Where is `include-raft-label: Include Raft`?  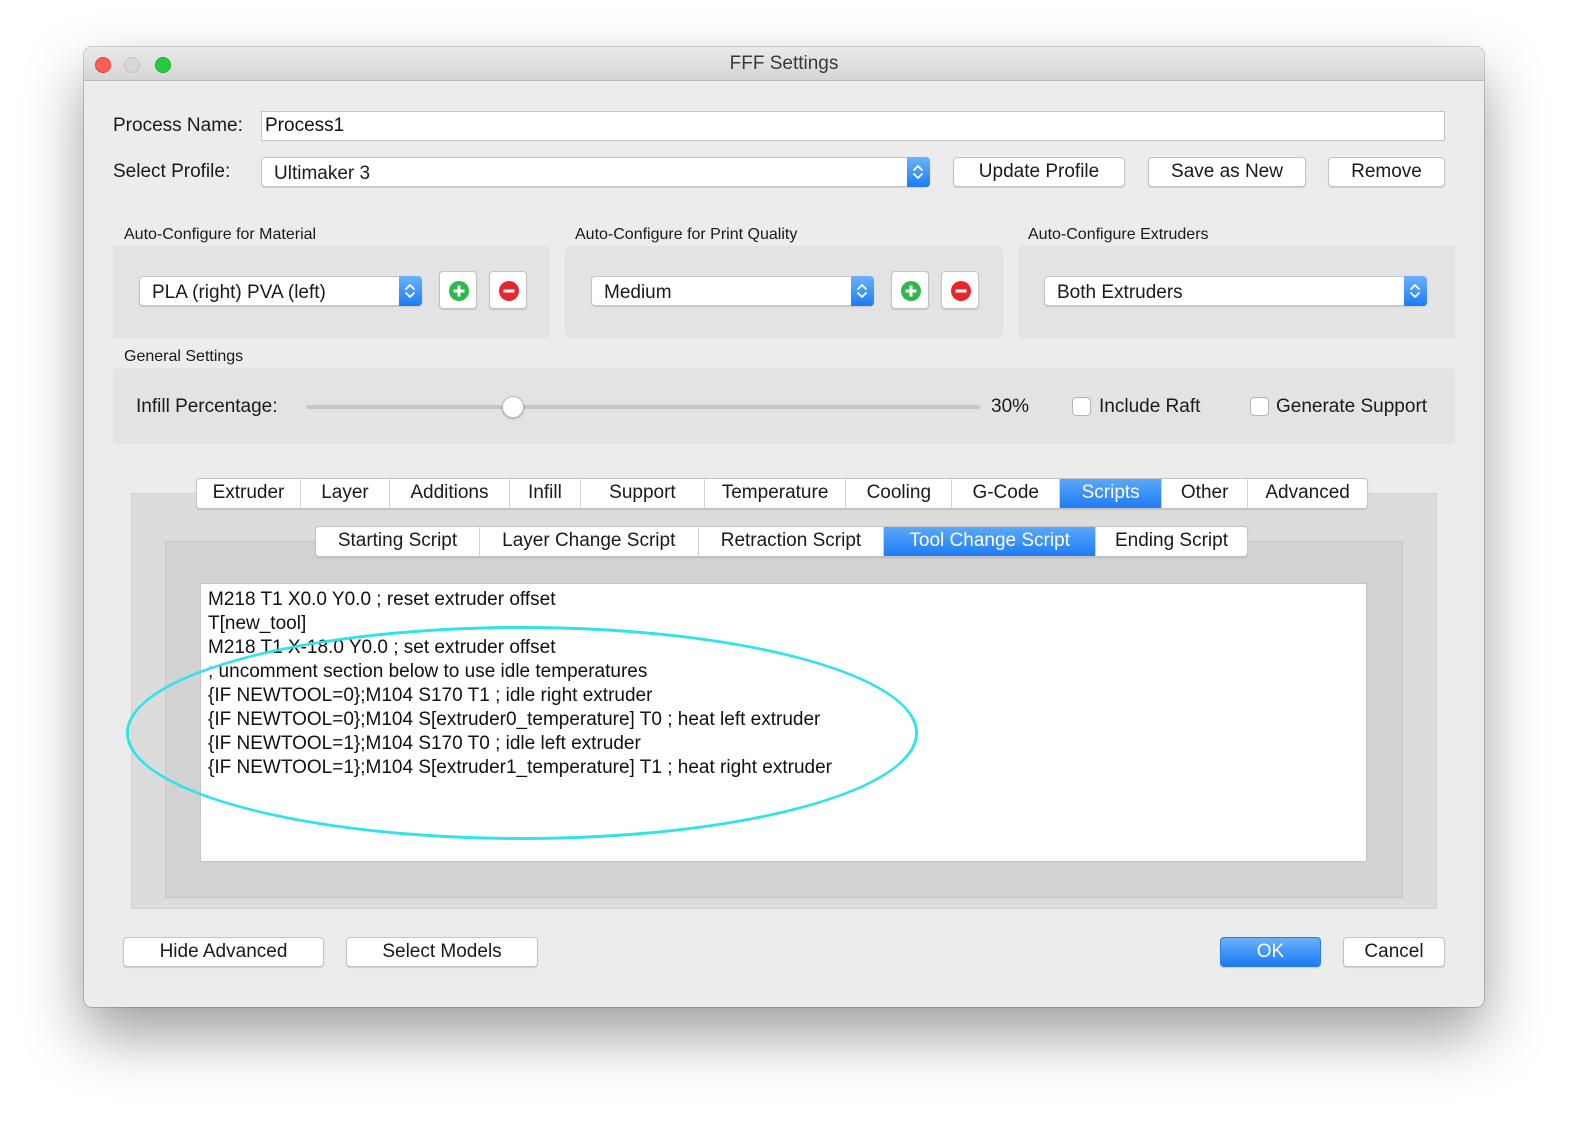 include-raft-label: Include Raft is located at coordinates (1150, 406).